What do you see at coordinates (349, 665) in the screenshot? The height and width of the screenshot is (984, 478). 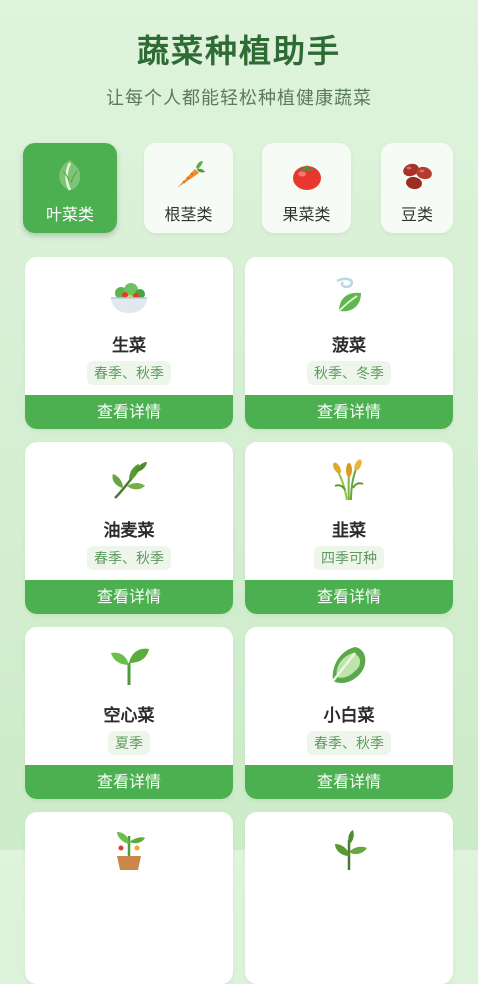 I see `leafy-green-icon` at bounding box center [349, 665].